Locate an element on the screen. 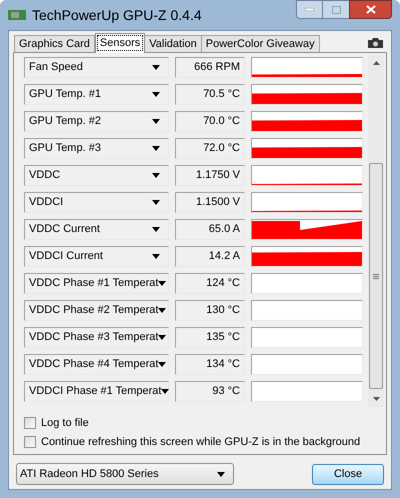 The height and width of the screenshot is (498, 400). sensor-value: 1.1750 V is located at coordinates (210, 175).